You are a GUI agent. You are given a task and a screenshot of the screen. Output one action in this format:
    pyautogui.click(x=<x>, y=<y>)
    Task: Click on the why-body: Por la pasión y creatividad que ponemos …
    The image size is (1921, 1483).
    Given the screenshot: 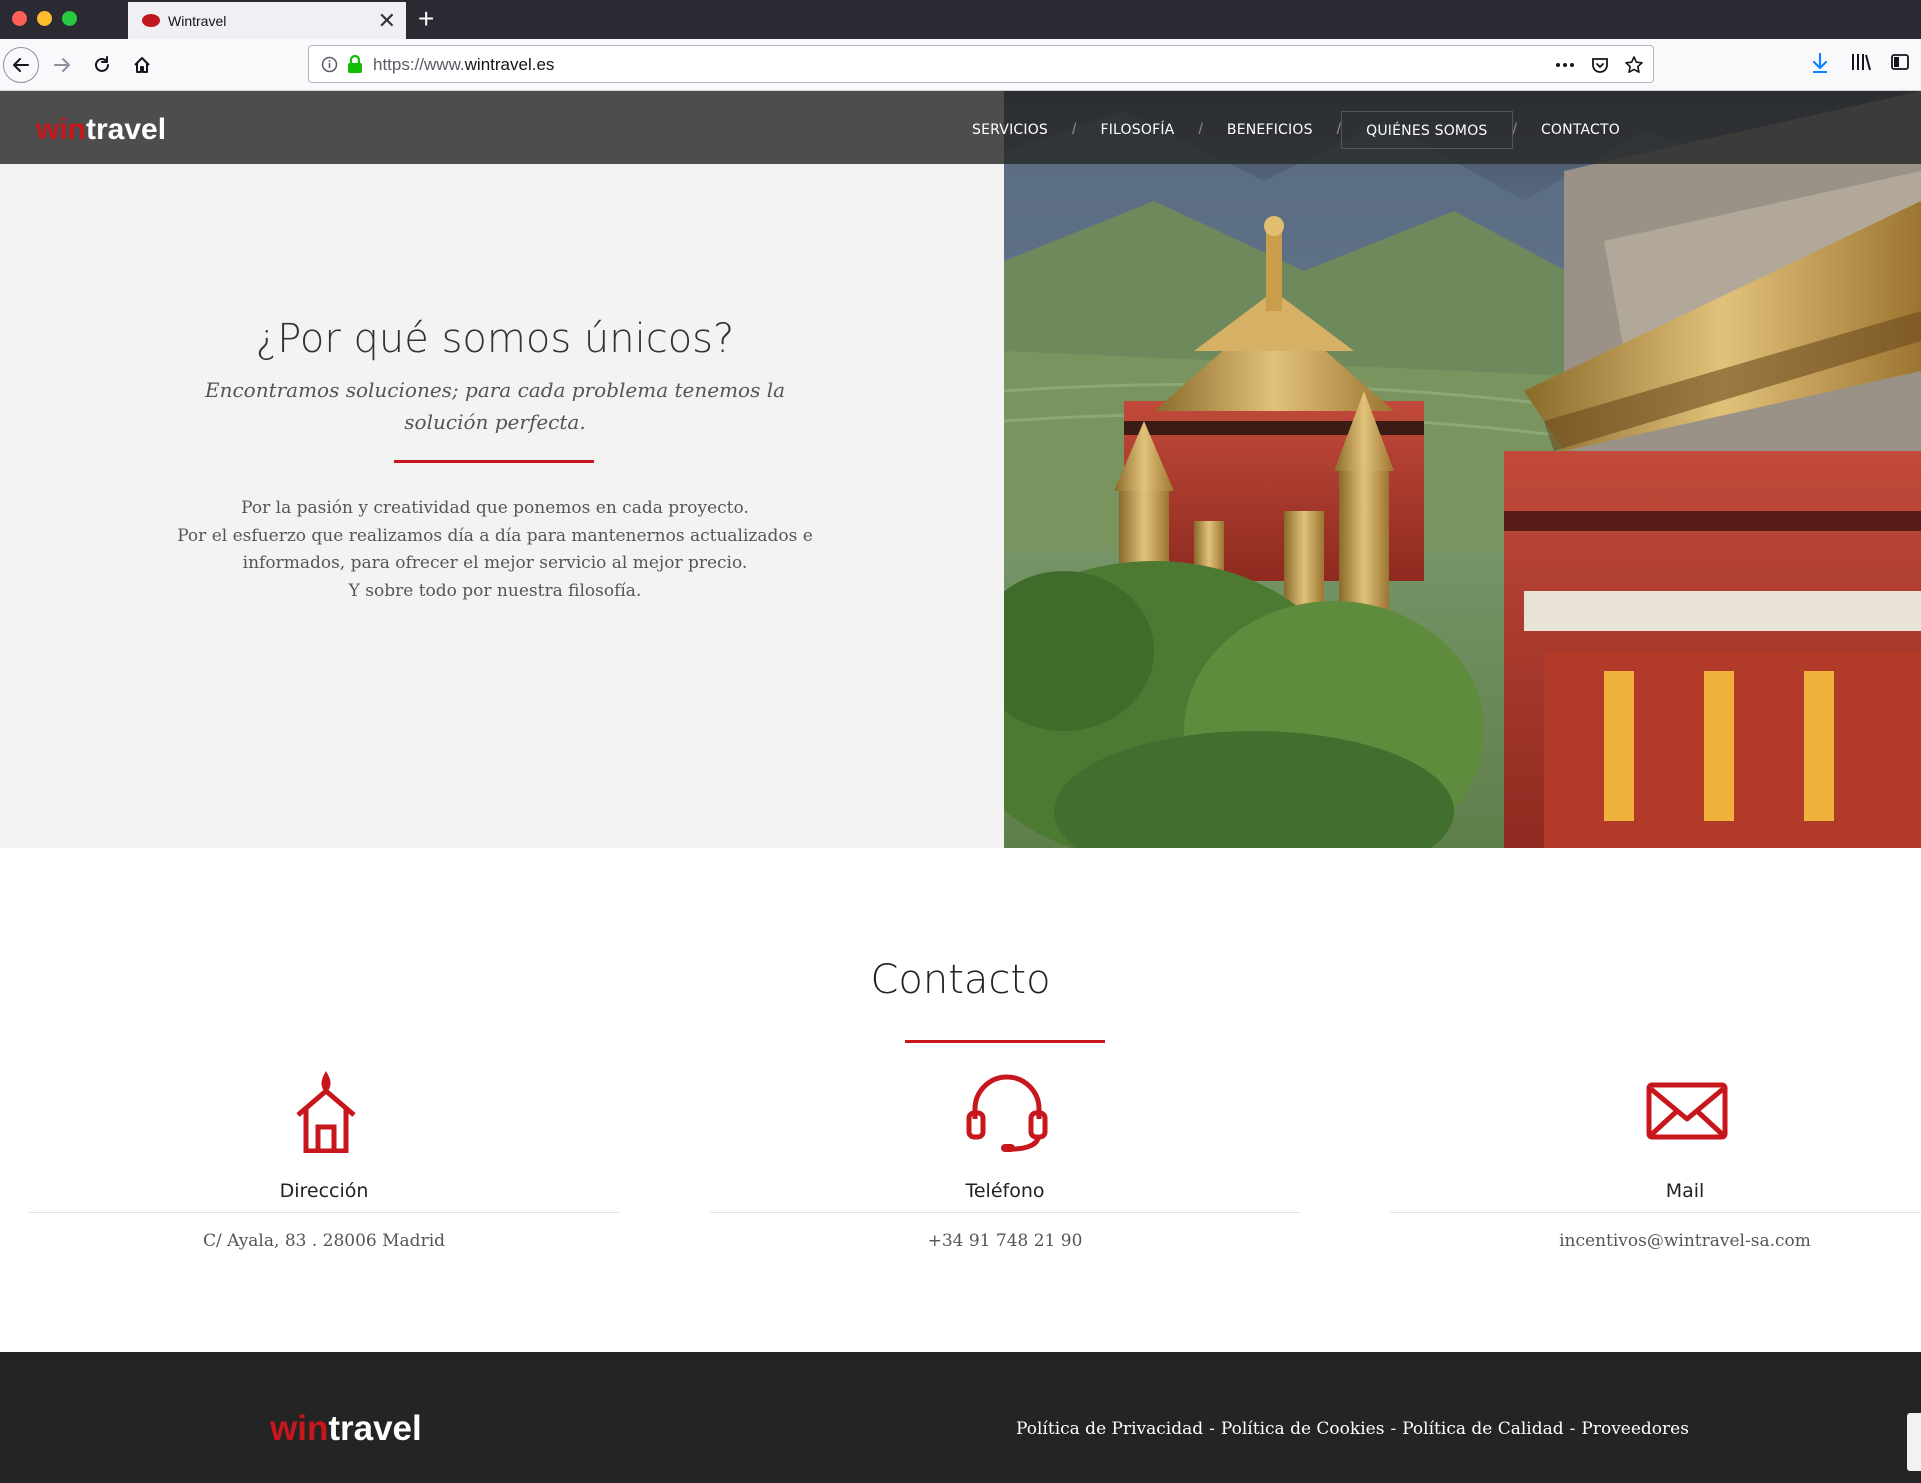 What is the action you would take?
    pyautogui.click(x=495, y=550)
    